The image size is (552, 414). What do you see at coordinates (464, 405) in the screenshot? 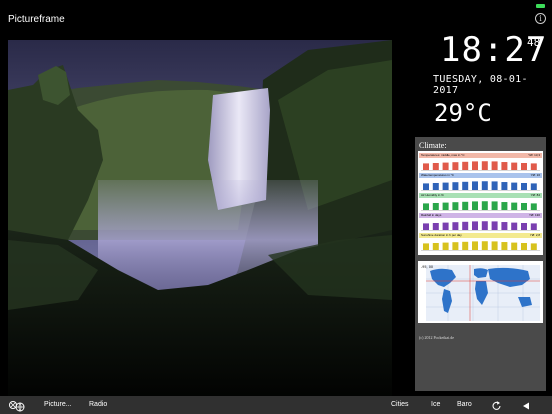
I see `baro-button: Baro` at bounding box center [464, 405].